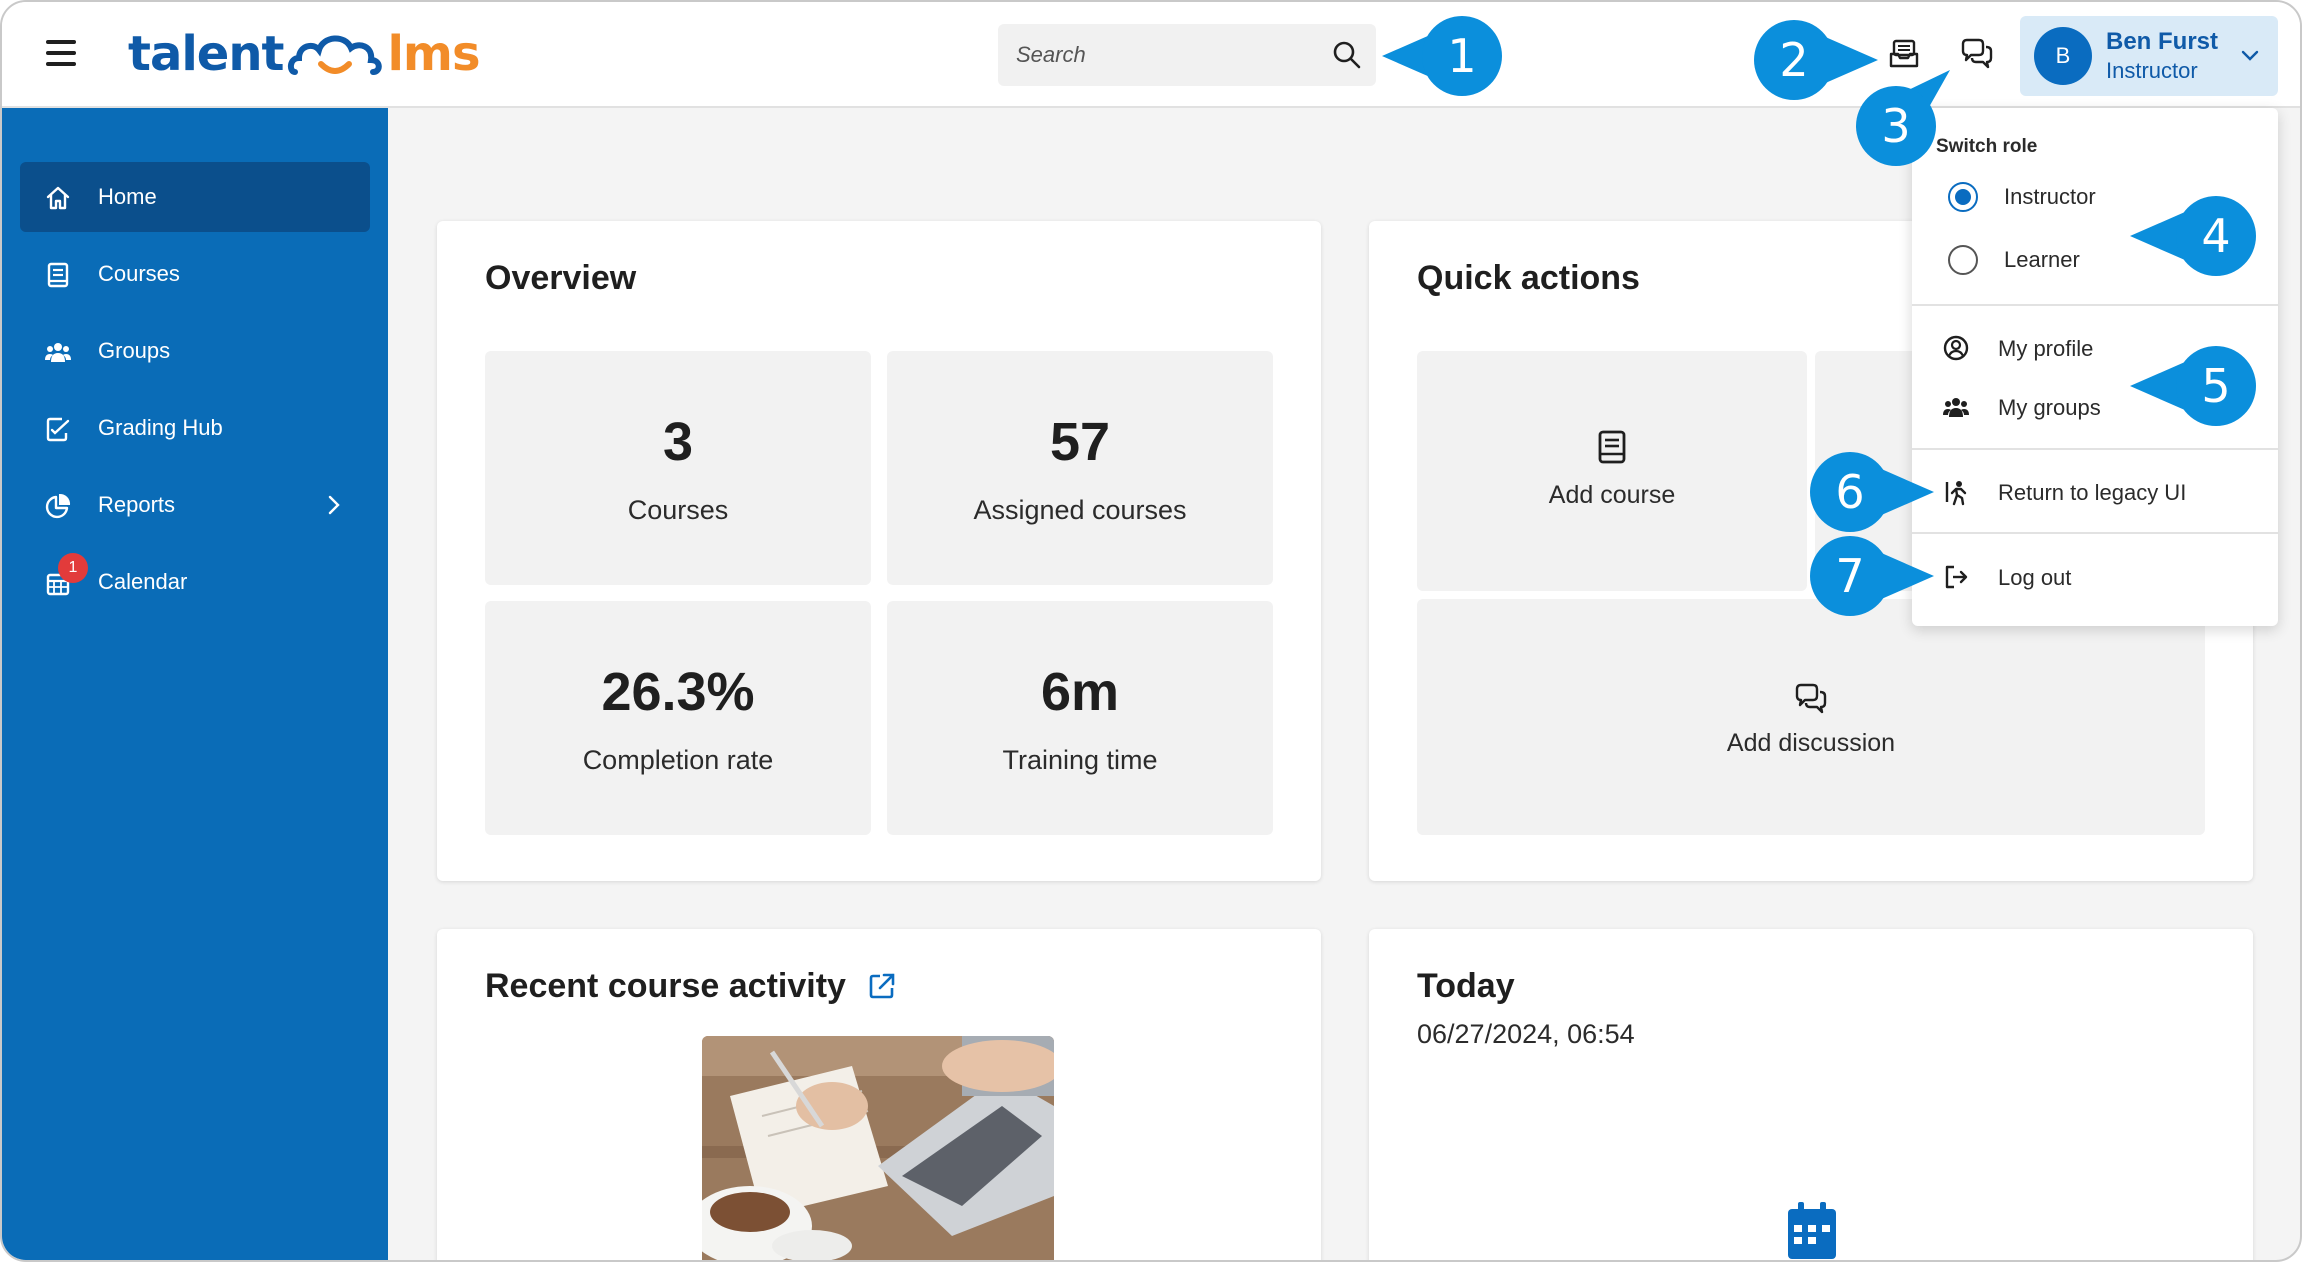 Image resolution: width=2302 pixels, height=1262 pixels. What do you see at coordinates (1956, 348) in the screenshot?
I see `user-circle-icon` at bounding box center [1956, 348].